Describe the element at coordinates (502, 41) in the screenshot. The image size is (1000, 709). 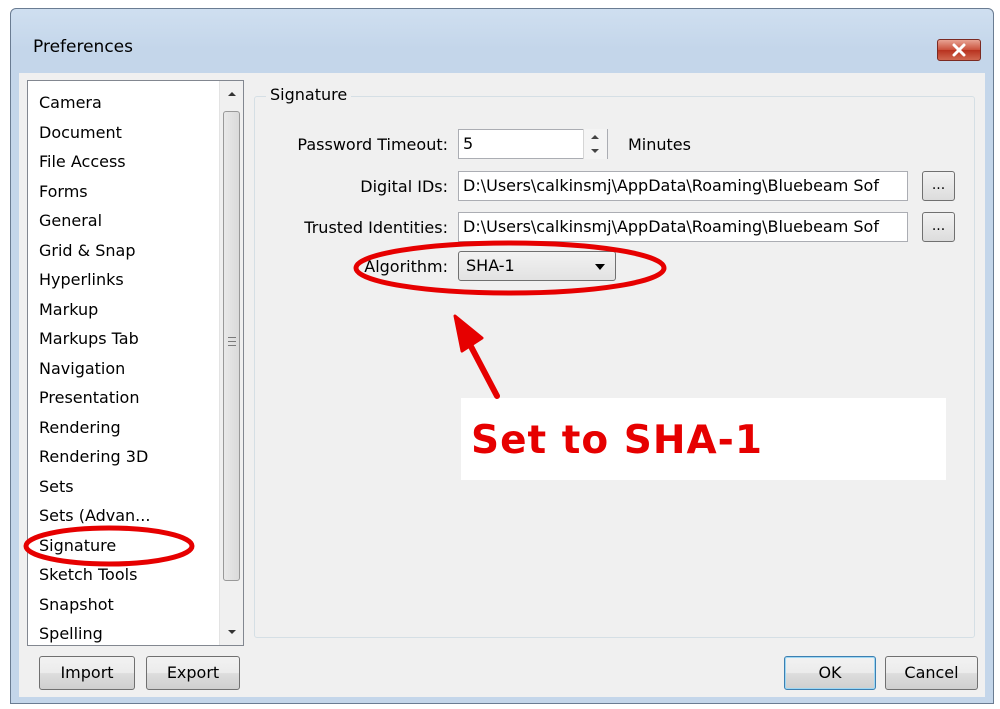
I see `title-bar: Preferences` at that location.